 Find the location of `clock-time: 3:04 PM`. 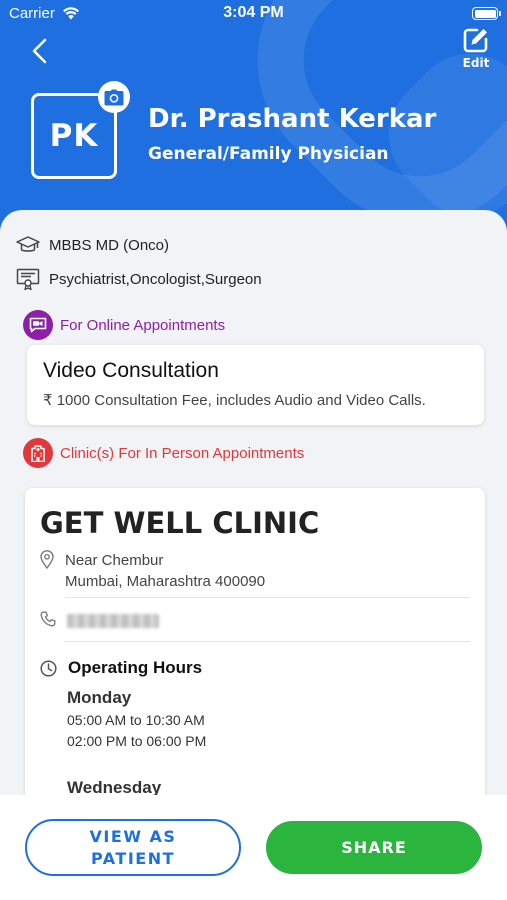

clock-time: 3:04 PM is located at coordinates (253, 12).